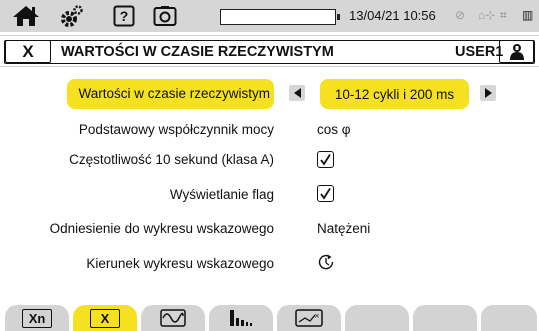 The width and height of the screenshot is (539, 331). I want to click on frequency-10s-checkbox, so click(325, 159).